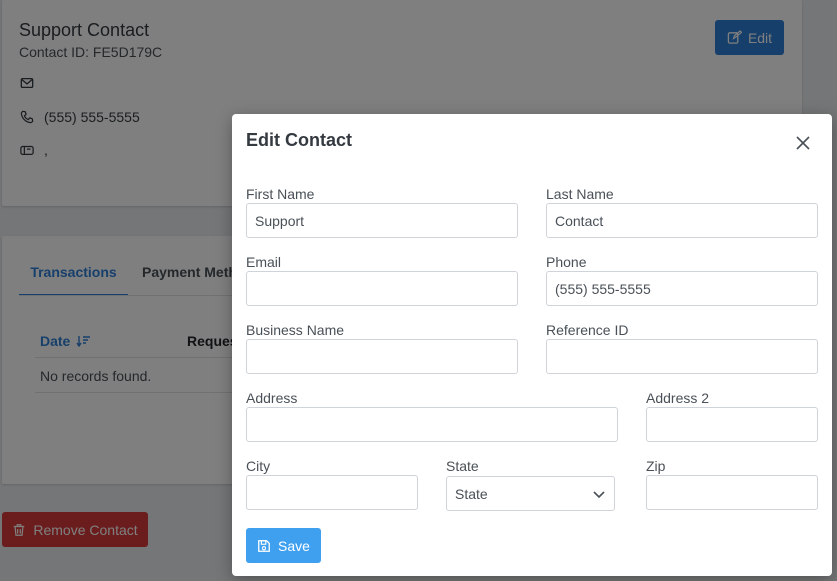 This screenshot has width=837, height=581. I want to click on email-input, so click(382, 288).